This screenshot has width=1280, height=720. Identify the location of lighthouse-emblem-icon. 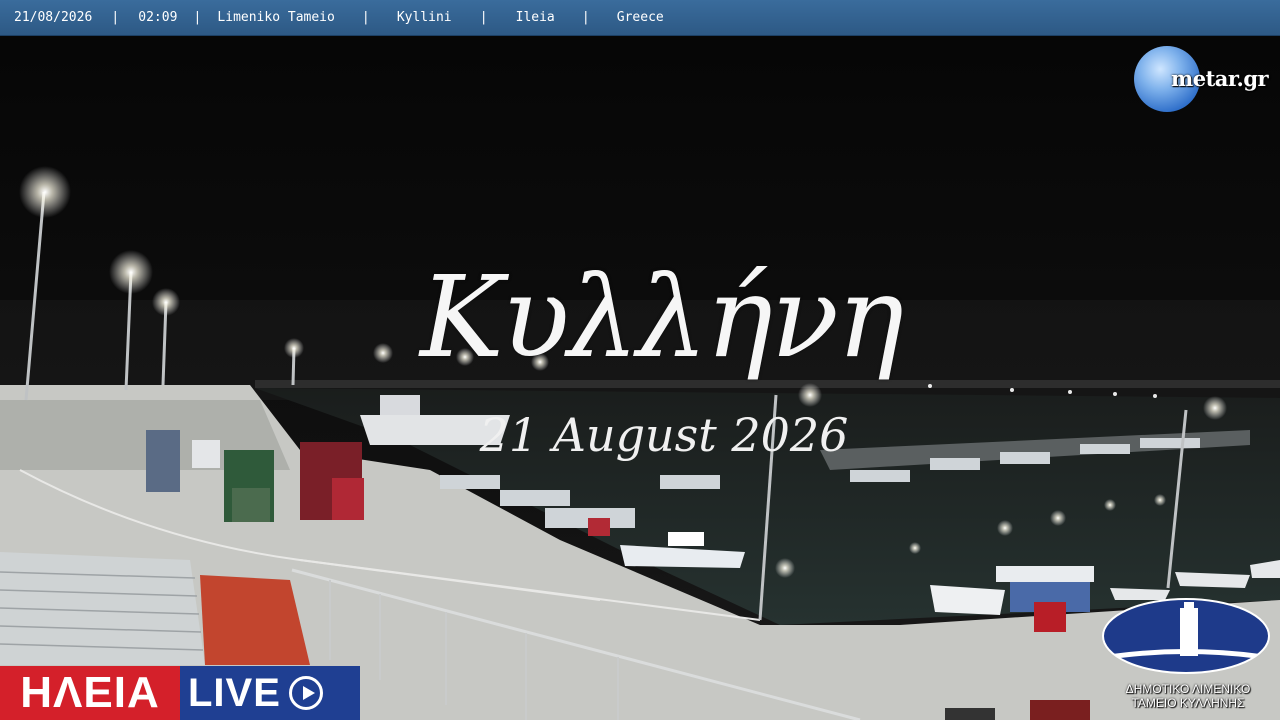
(1186, 636).